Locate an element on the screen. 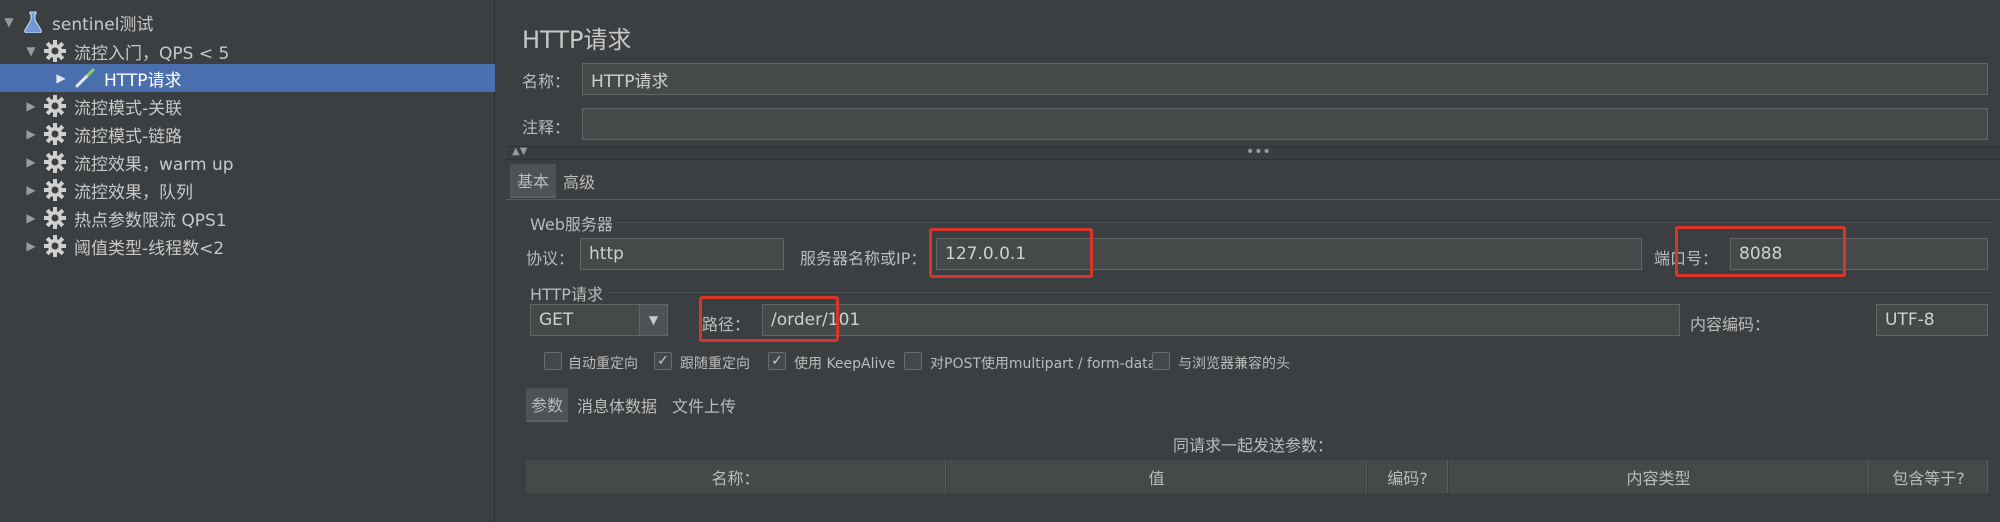 The width and height of the screenshot is (2000, 522). tree-item-http-request: ▶ HTTP请求 is located at coordinates (247, 78).